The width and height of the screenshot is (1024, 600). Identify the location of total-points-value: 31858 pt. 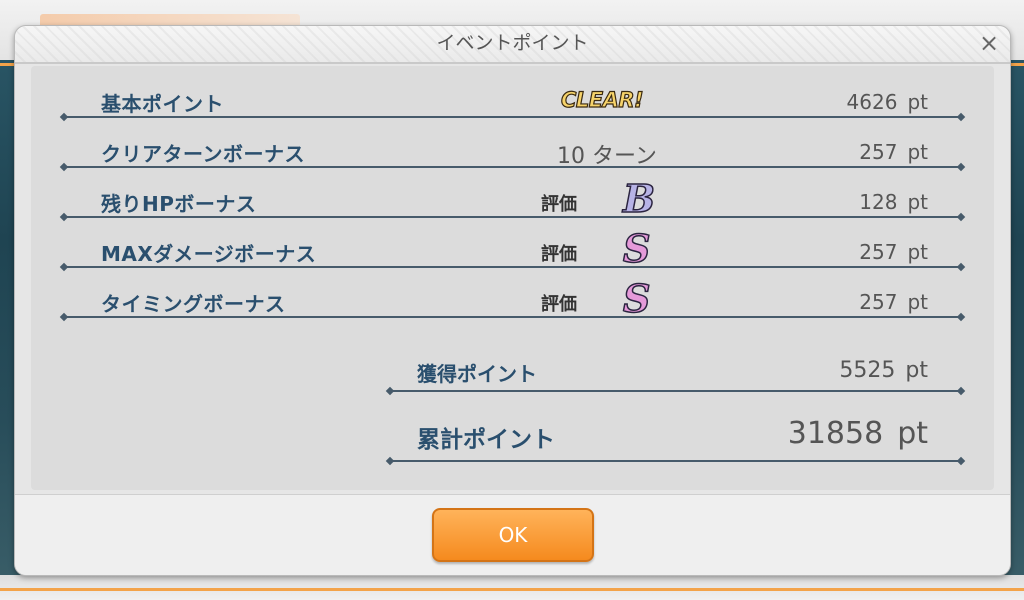
(858, 433).